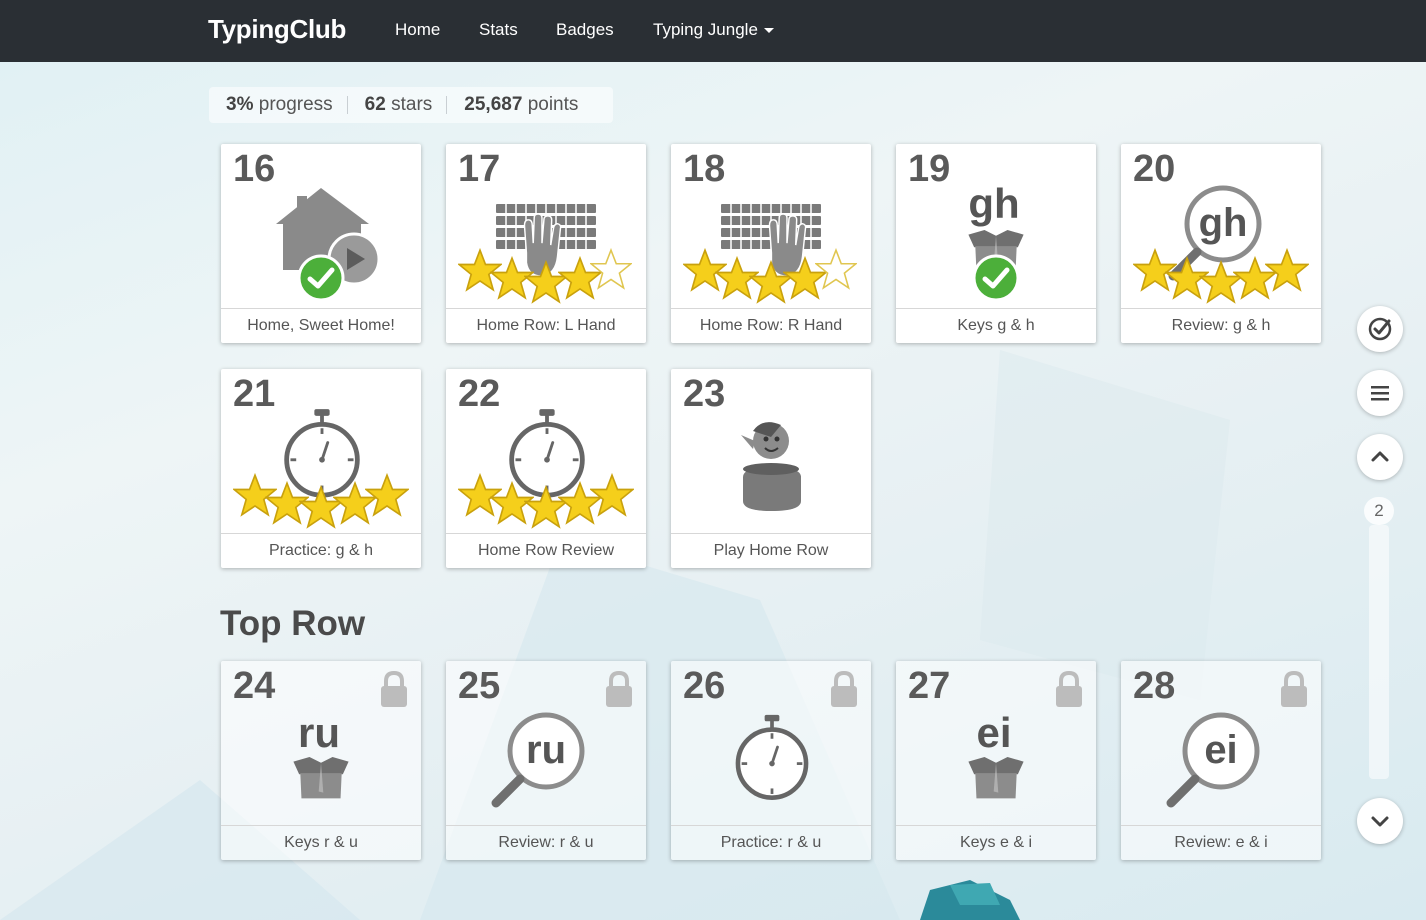 The height and width of the screenshot is (920, 1426). Describe the element at coordinates (1223, 223) in the screenshot. I see `magnifier-key-letters: gh` at that location.